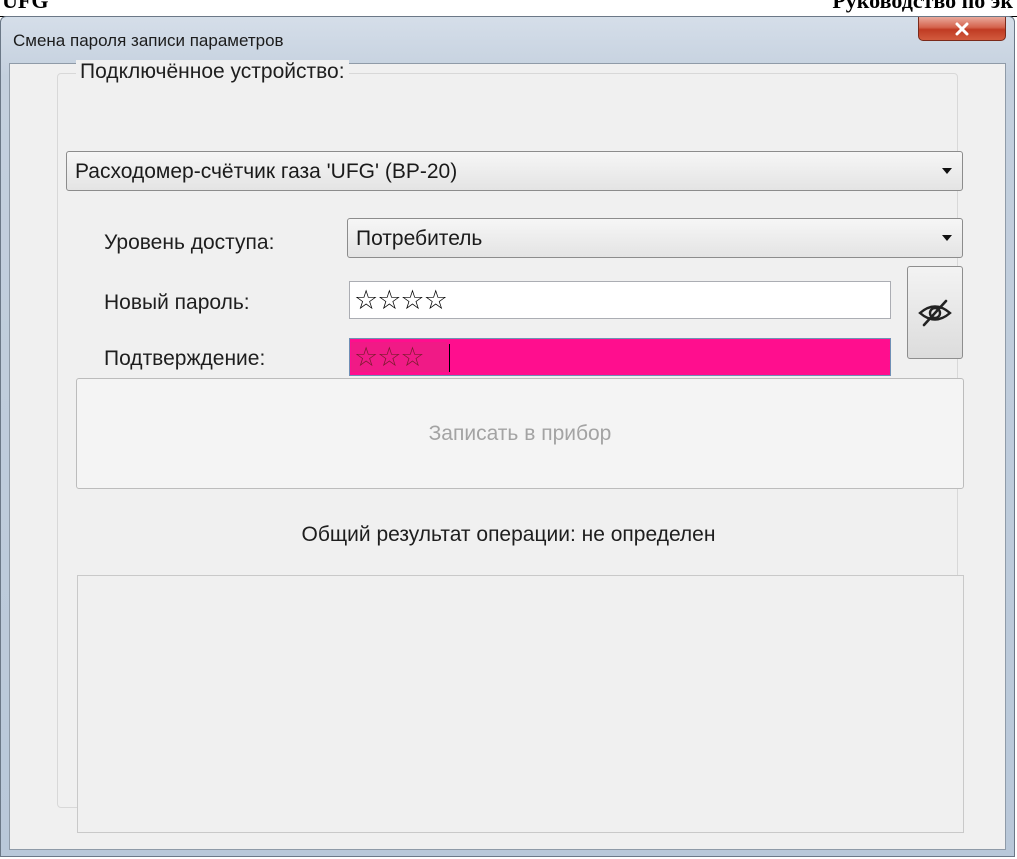 This screenshot has height=859, width=1017. I want to click on title-bar: Смена пароля записи параметров, so click(507, 40).